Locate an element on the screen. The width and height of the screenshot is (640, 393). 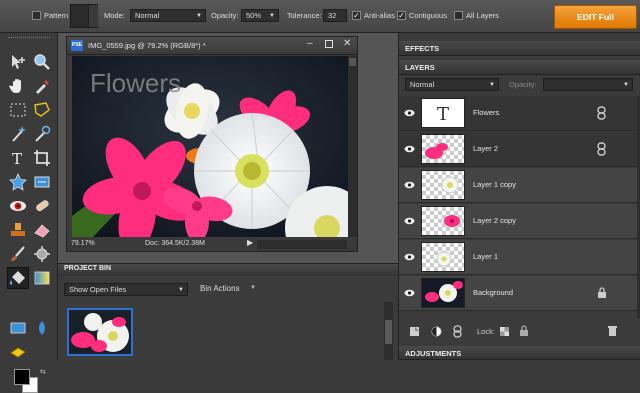
mode-value: Normal is located at coordinates (147, 15).